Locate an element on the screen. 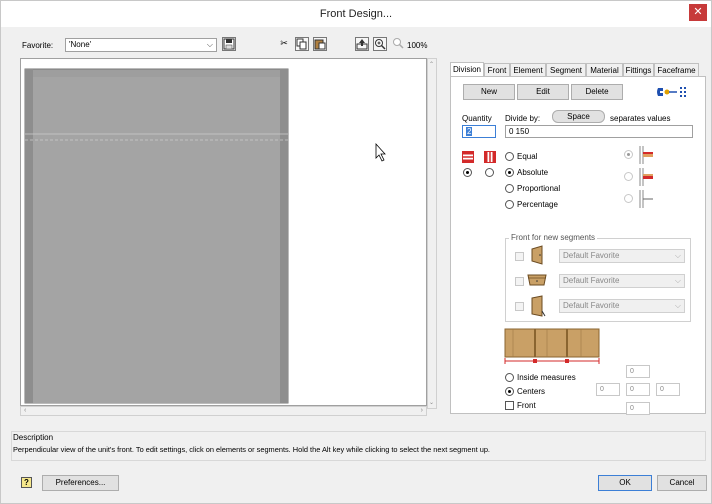 This screenshot has height=504, width=712. tab-faceframe: Faceframe is located at coordinates (676, 70).